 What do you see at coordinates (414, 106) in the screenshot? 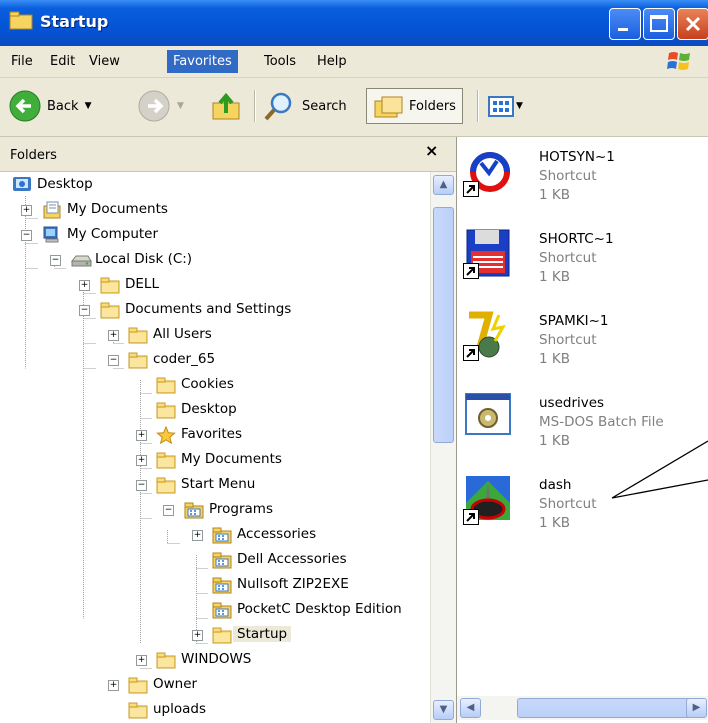
I see `folders-button: Folders` at bounding box center [414, 106].